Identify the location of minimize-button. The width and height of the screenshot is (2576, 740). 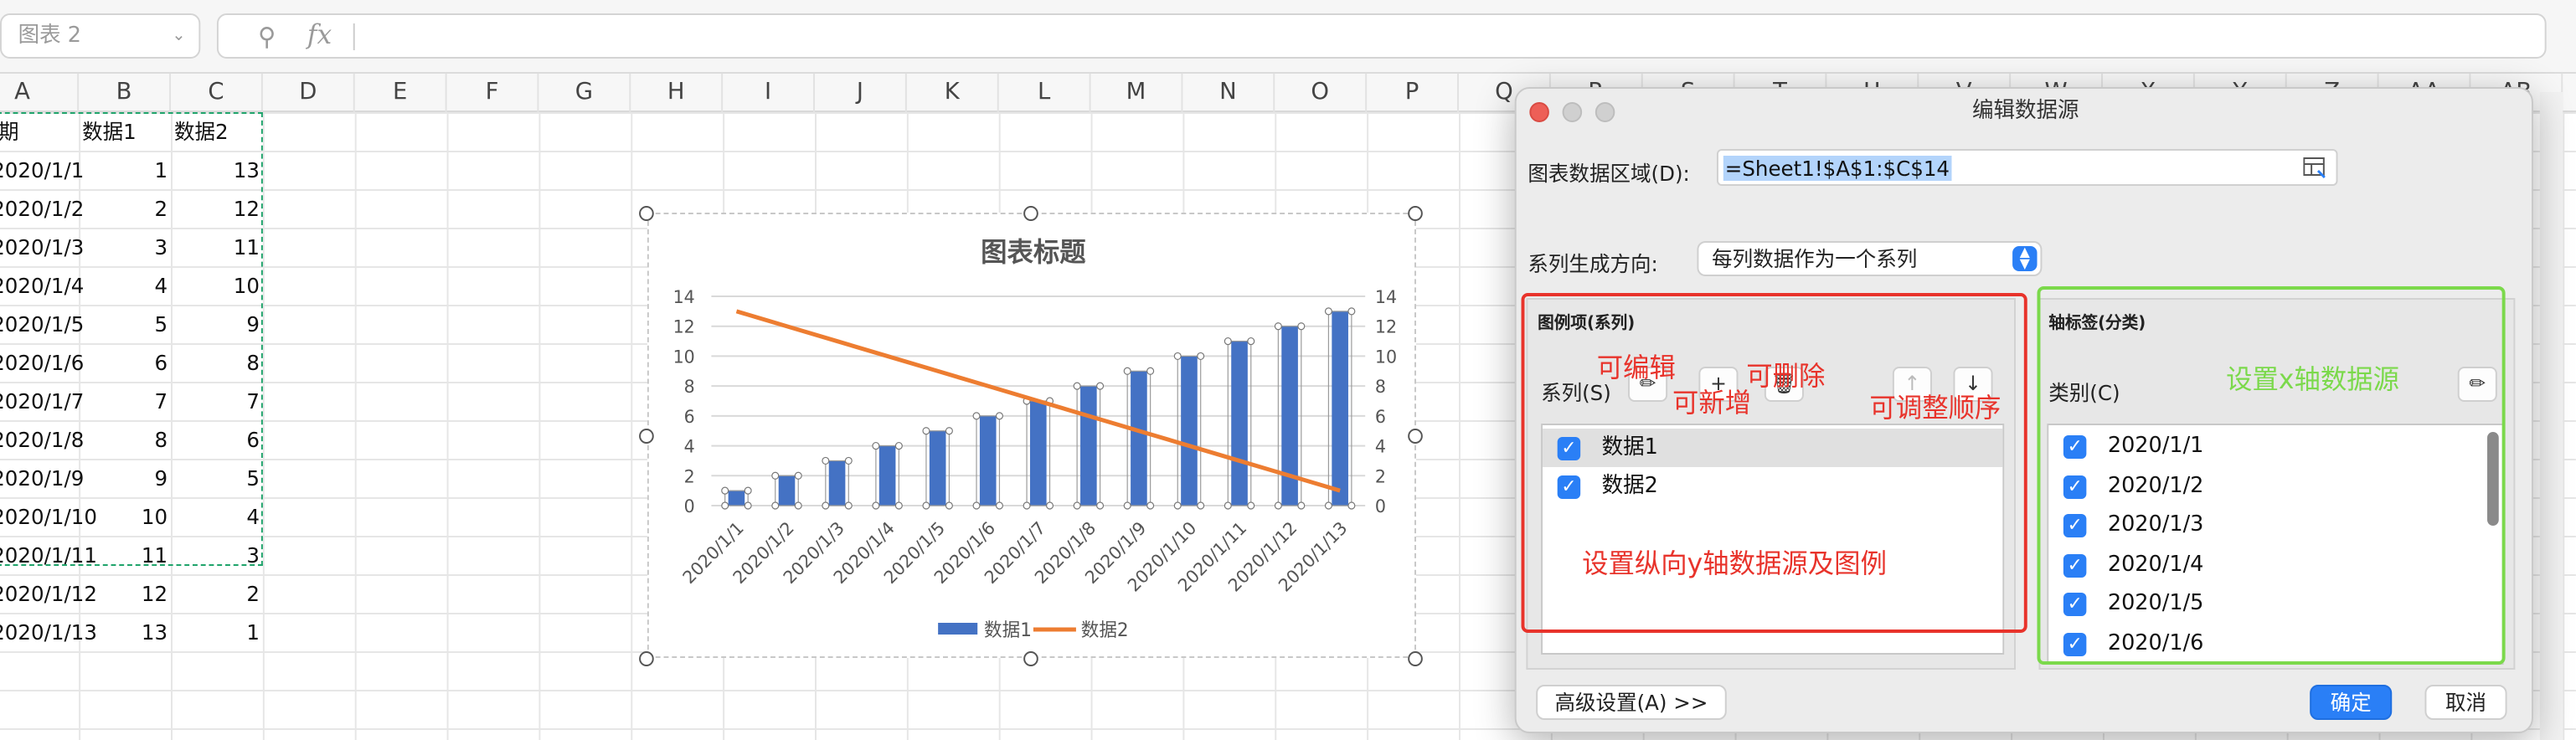
(1572, 112).